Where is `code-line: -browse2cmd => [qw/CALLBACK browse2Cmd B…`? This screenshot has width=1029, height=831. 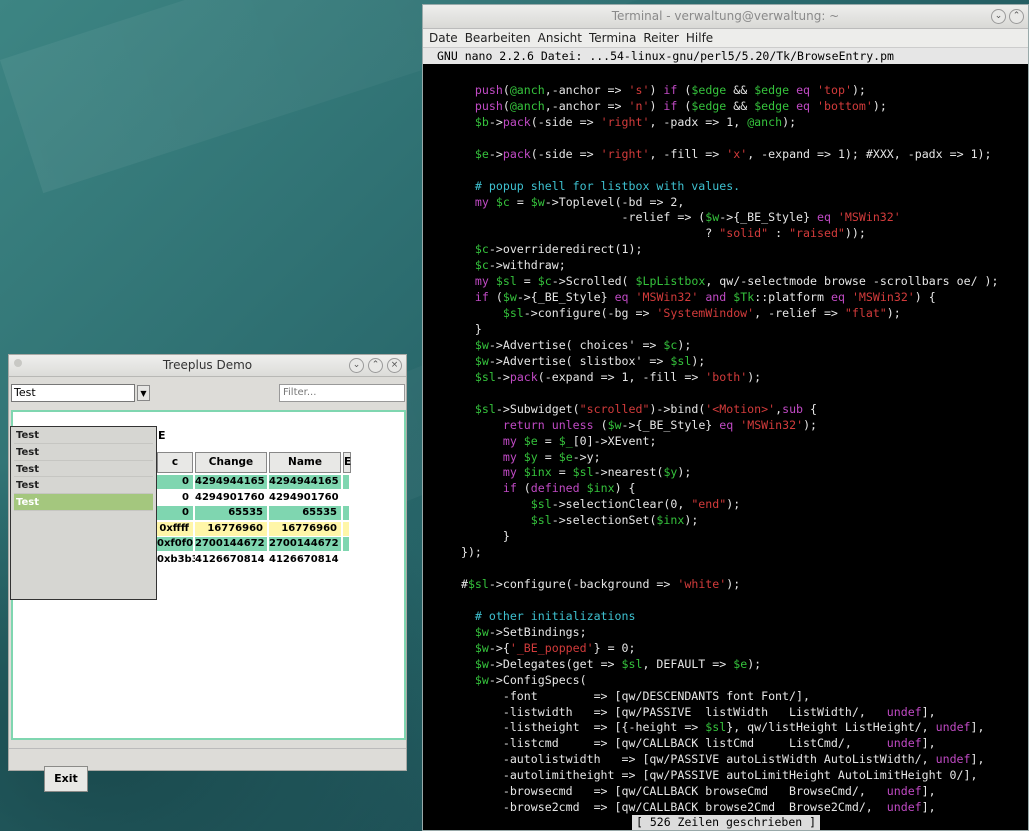
code-line: -browse2cmd => [qw/CALLBACK browse2Cmd B… is located at coordinates (691, 807).